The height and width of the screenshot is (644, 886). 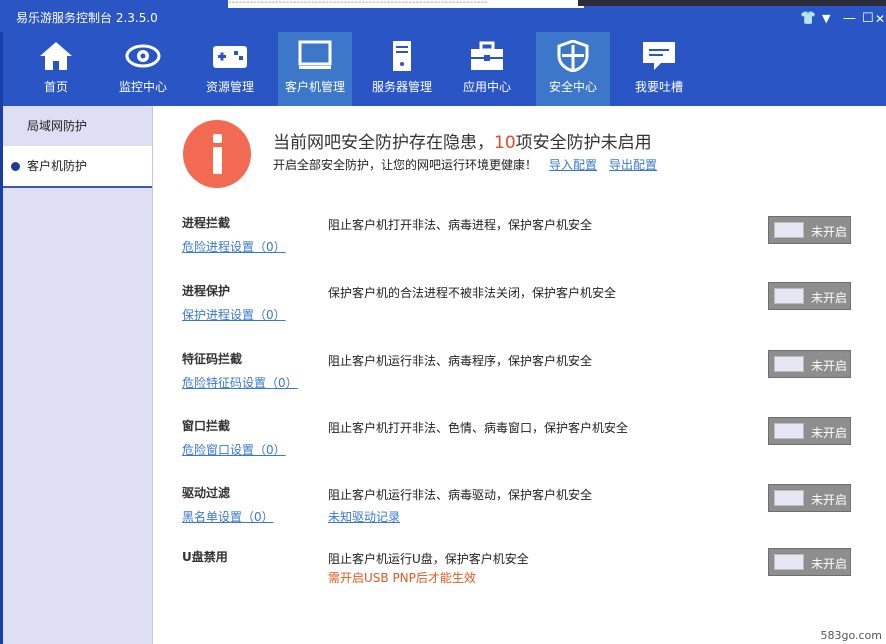 I want to click on server-icon, so click(x=402, y=56).